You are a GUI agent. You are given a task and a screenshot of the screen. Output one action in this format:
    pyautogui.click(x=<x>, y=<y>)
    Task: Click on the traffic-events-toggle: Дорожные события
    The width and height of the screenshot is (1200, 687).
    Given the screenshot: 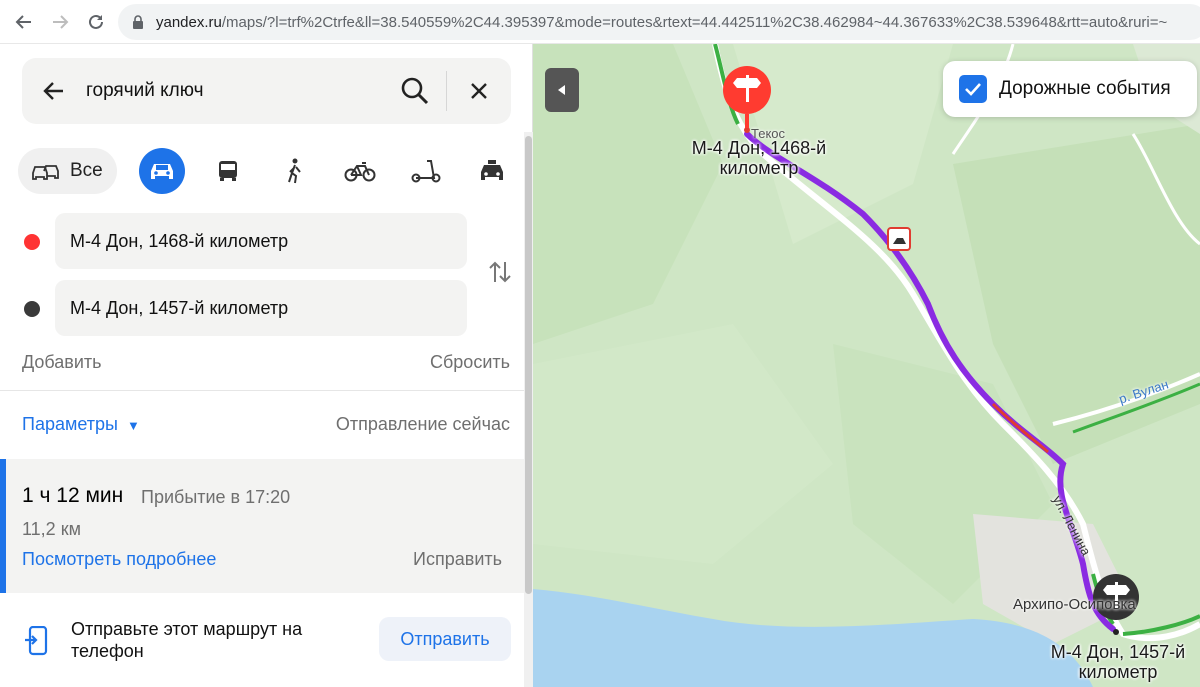 What is the action you would take?
    pyautogui.click(x=1070, y=89)
    